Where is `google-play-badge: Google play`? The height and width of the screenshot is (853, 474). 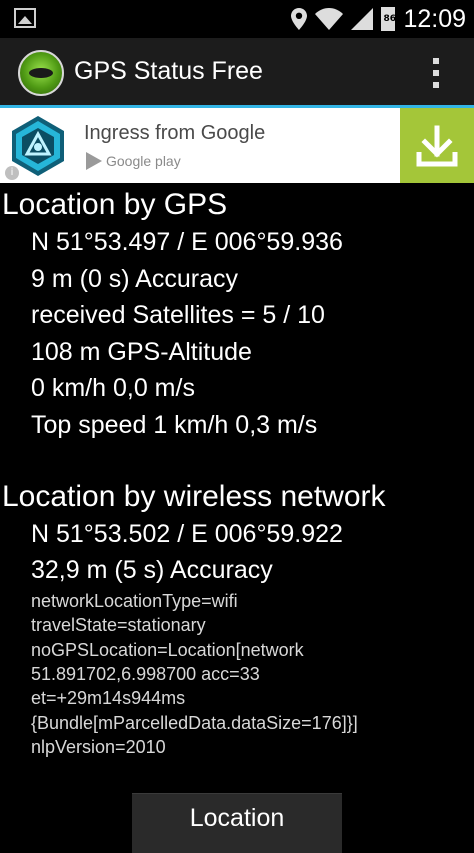
google-play-badge: Google play is located at coordinates (133, 161).